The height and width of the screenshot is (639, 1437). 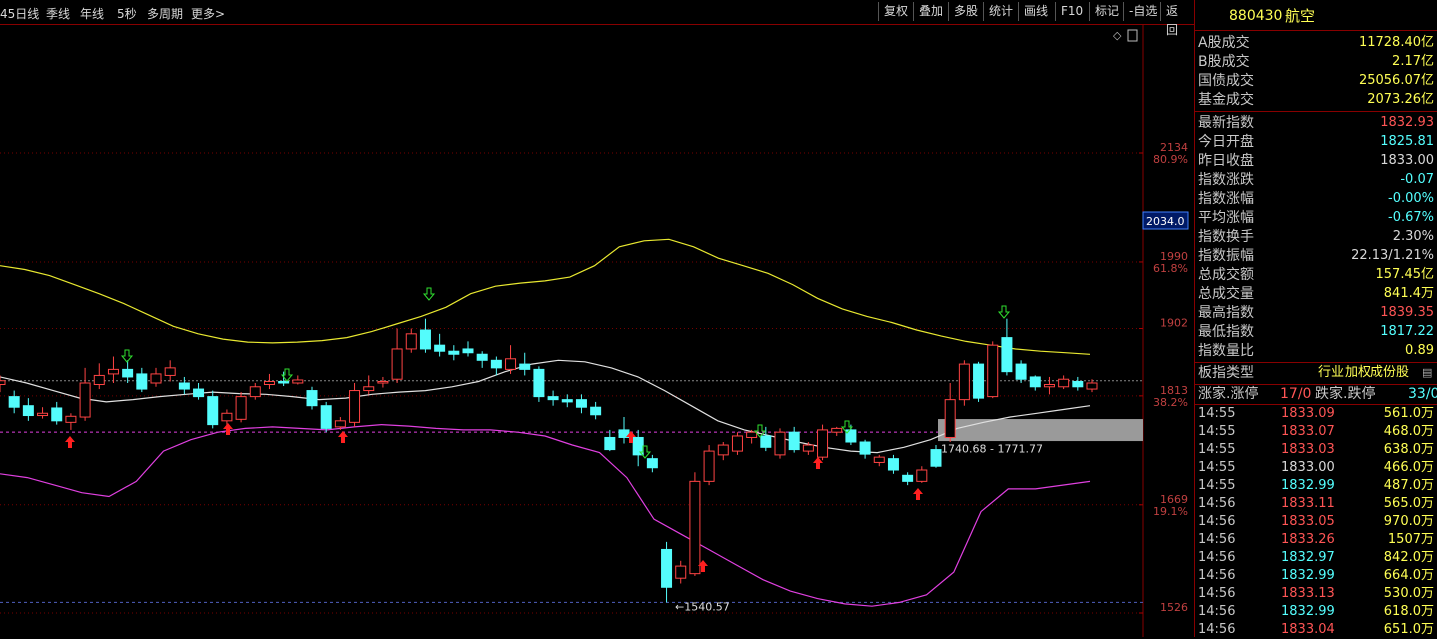 What do you see at coordinates (1316, 432) in the screenshot?
I see `tick-row: 14:55 1833.07 468.0万` at bounding box center [1316, 432].